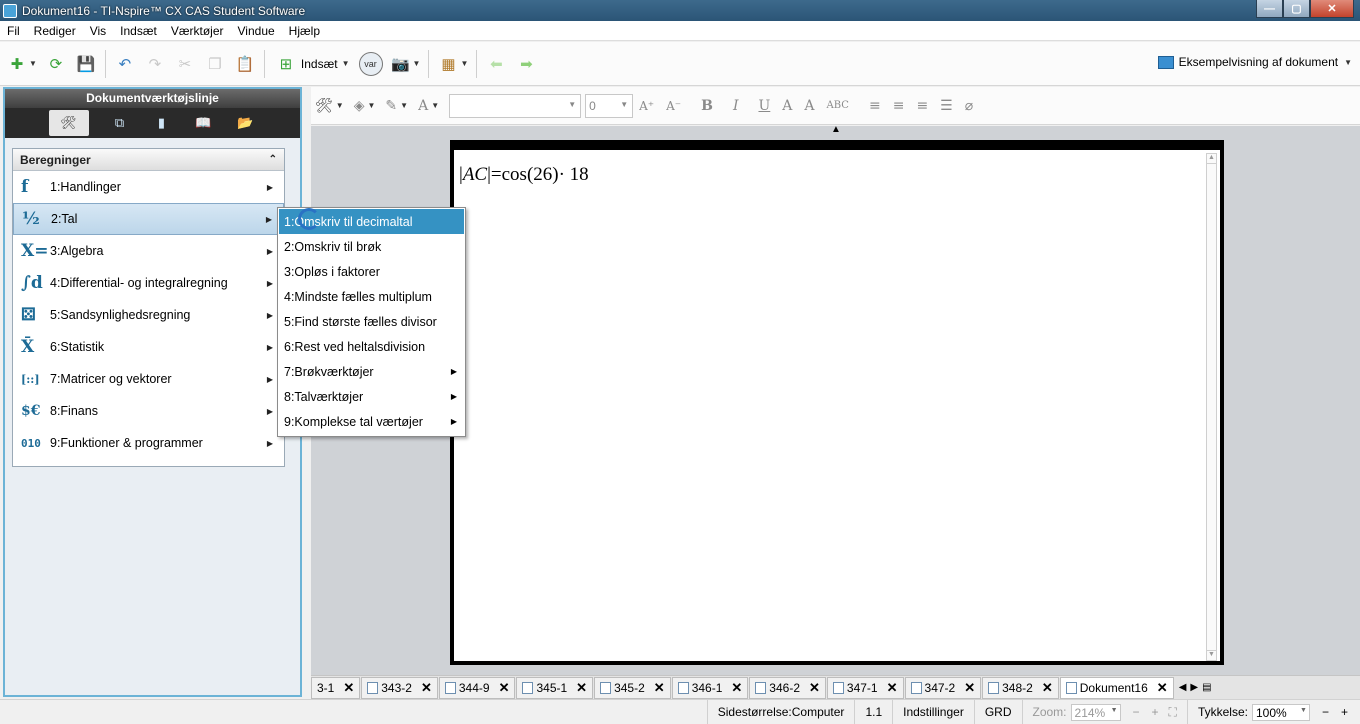  Describe the element at coordinates (477, 687) in the screenshot. I see `page-tab: 344-9 ✕` at that location.